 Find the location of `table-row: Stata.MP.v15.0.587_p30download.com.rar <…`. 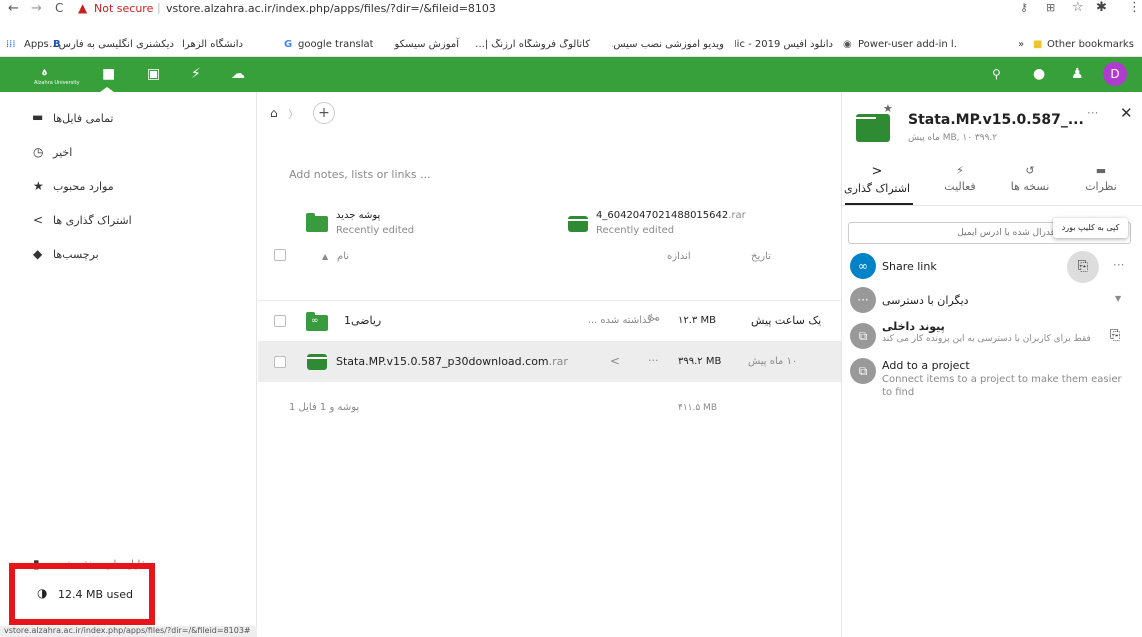

table-row: Stata.MP.v15.0.587_p30download.com.rar <… is located at coordinates (549, 362).